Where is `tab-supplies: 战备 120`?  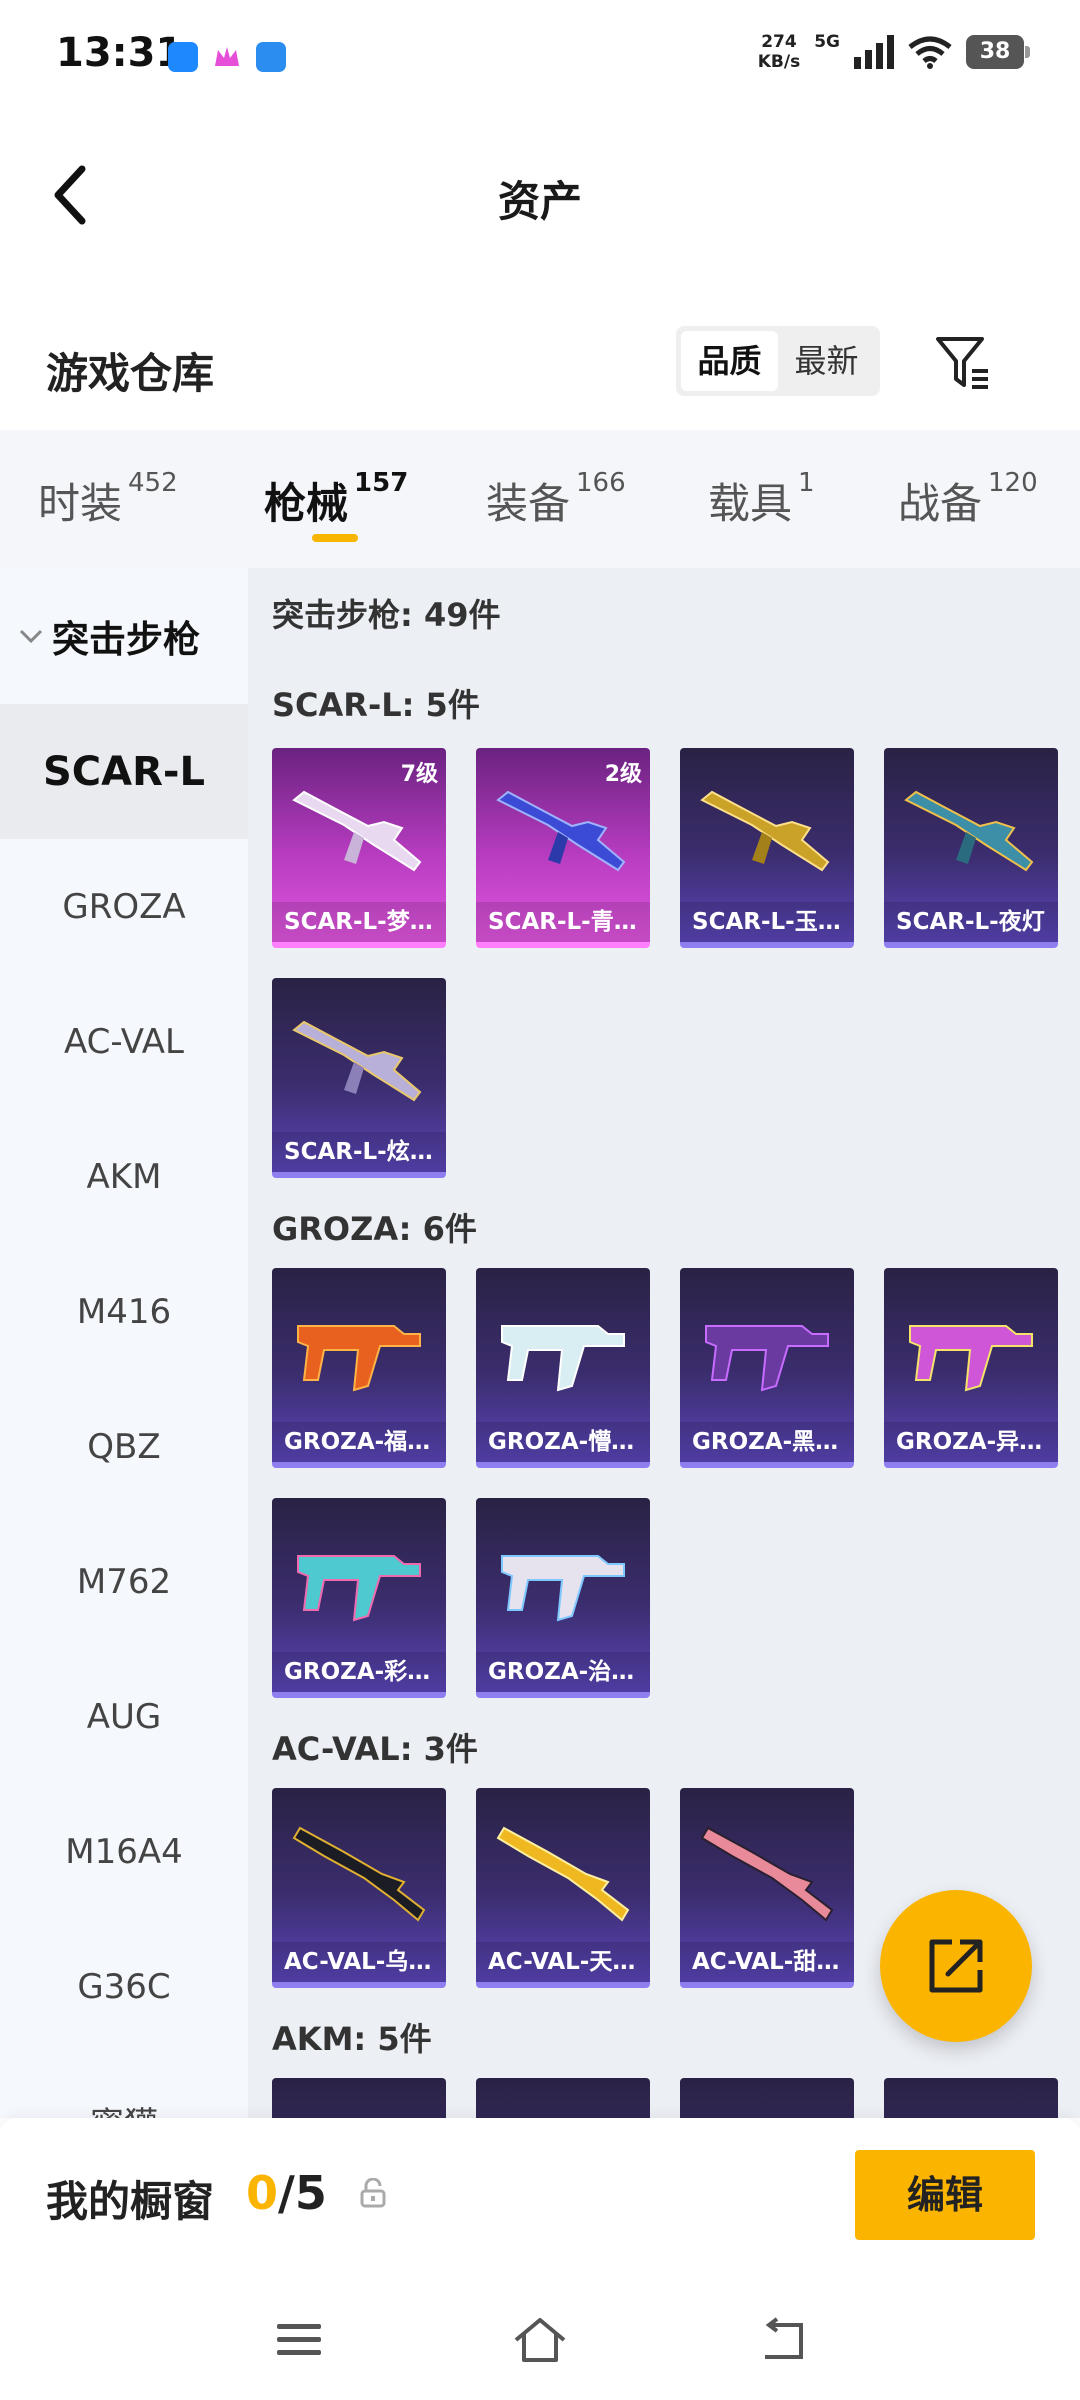
tab-supplies: 战备 120 is located at coordinates (968, 499).